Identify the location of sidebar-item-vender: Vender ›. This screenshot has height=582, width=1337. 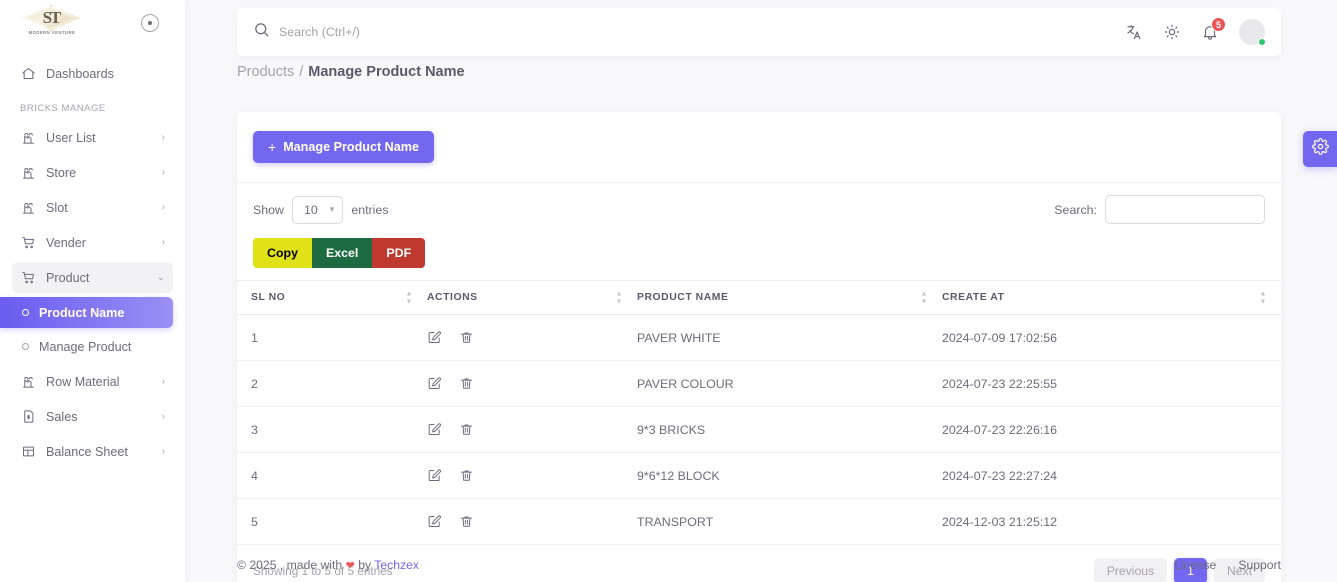
(92, 242).